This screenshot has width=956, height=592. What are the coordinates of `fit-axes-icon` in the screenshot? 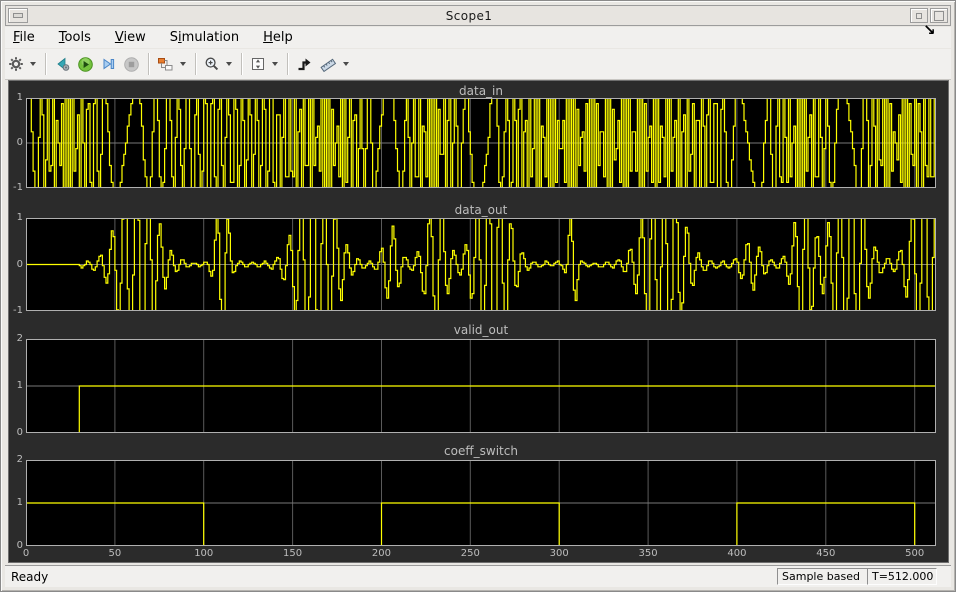 It's located at (258, 64).